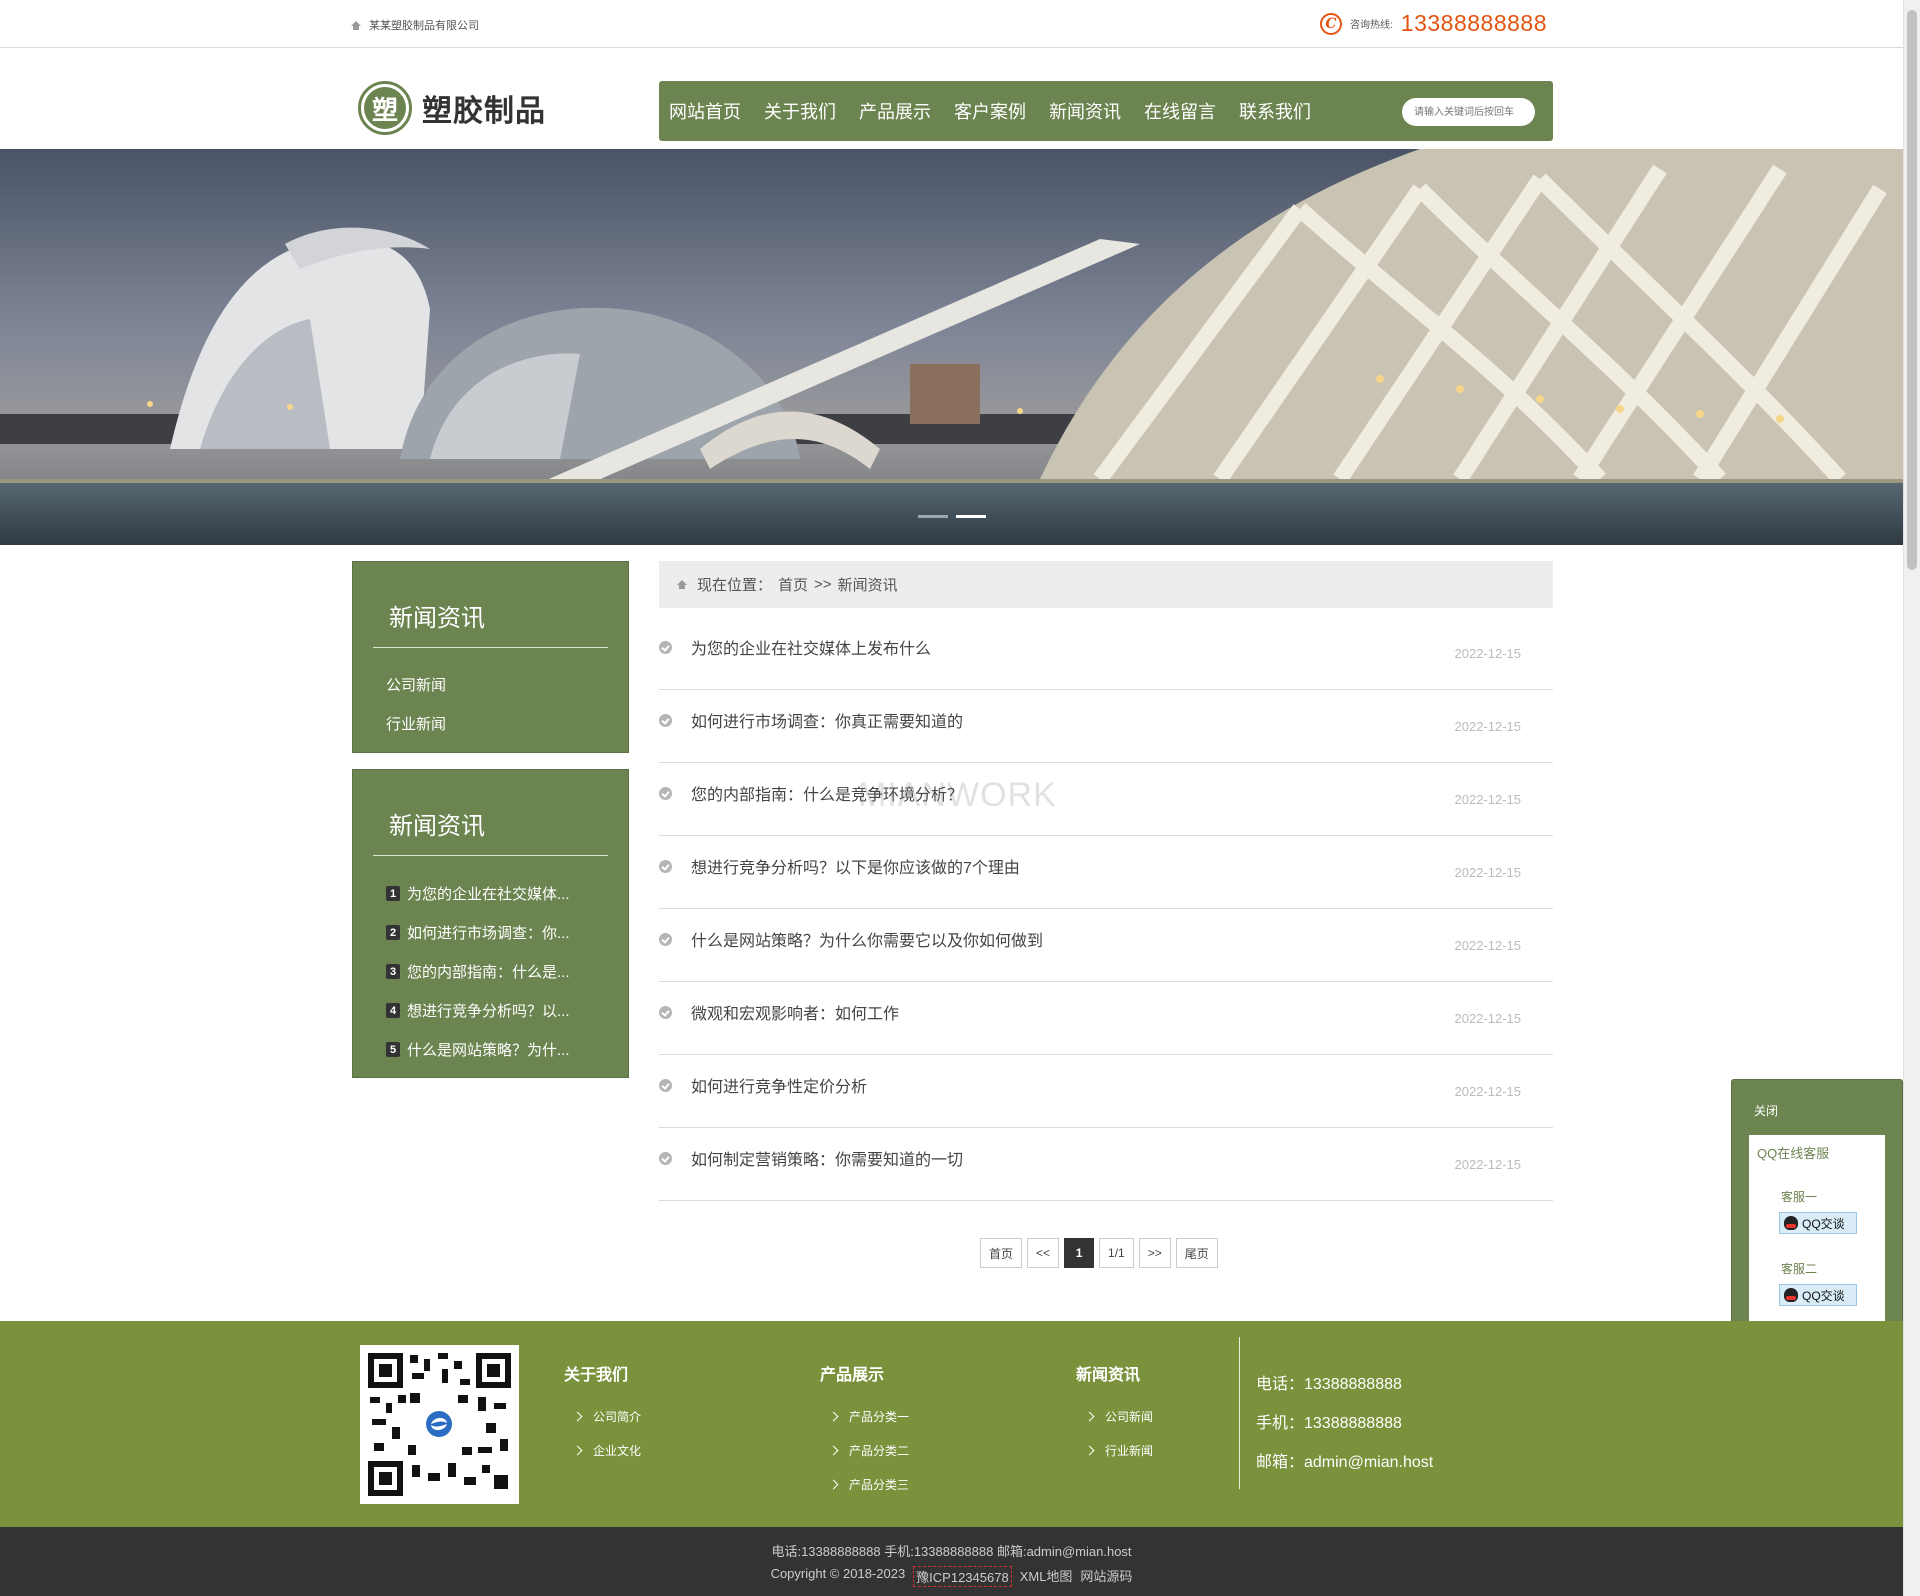 Image resolution: width=1920 pixels, height=1596 pixels. Describe the element at coordinates (1106, 945) in the screenshot. I see `list-item: 什么是网站策略？为什么你需要它以及你如何做到 2022-12-15` at that location.